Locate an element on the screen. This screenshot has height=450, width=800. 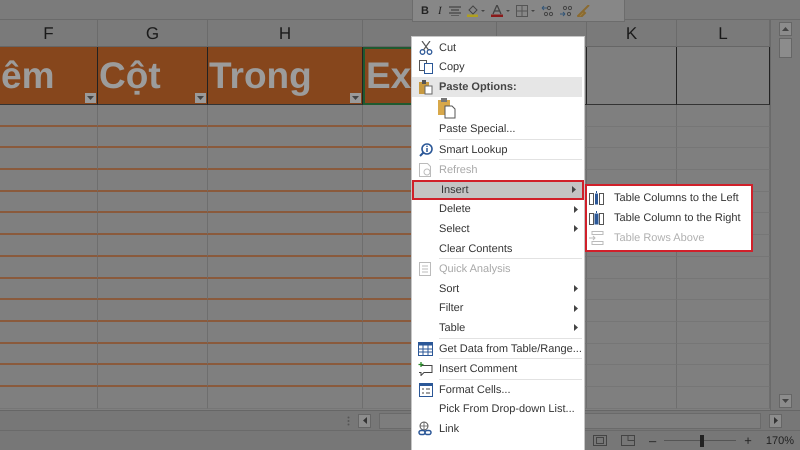
menu-section-title: Paste Options: is located at coordinates (478, 87).